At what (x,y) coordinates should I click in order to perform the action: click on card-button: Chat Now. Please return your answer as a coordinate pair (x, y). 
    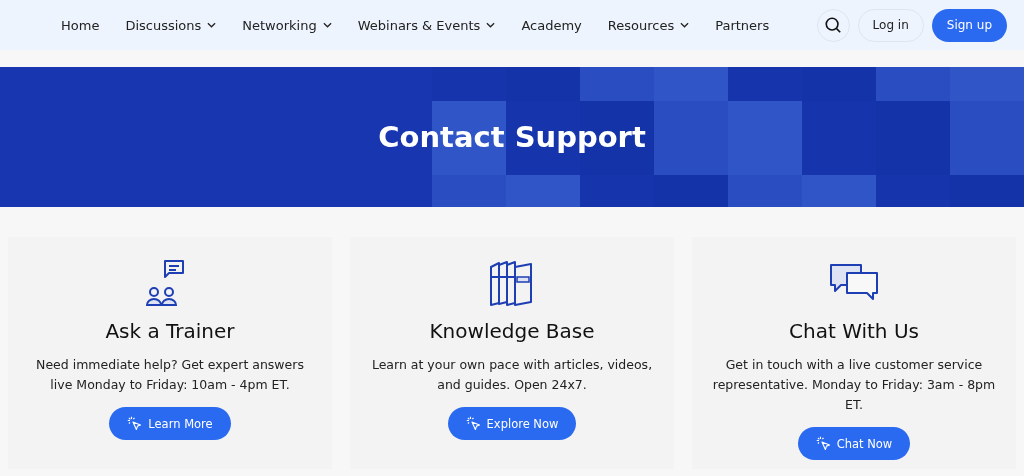
    Looking at the image, I should click on (854, 443).